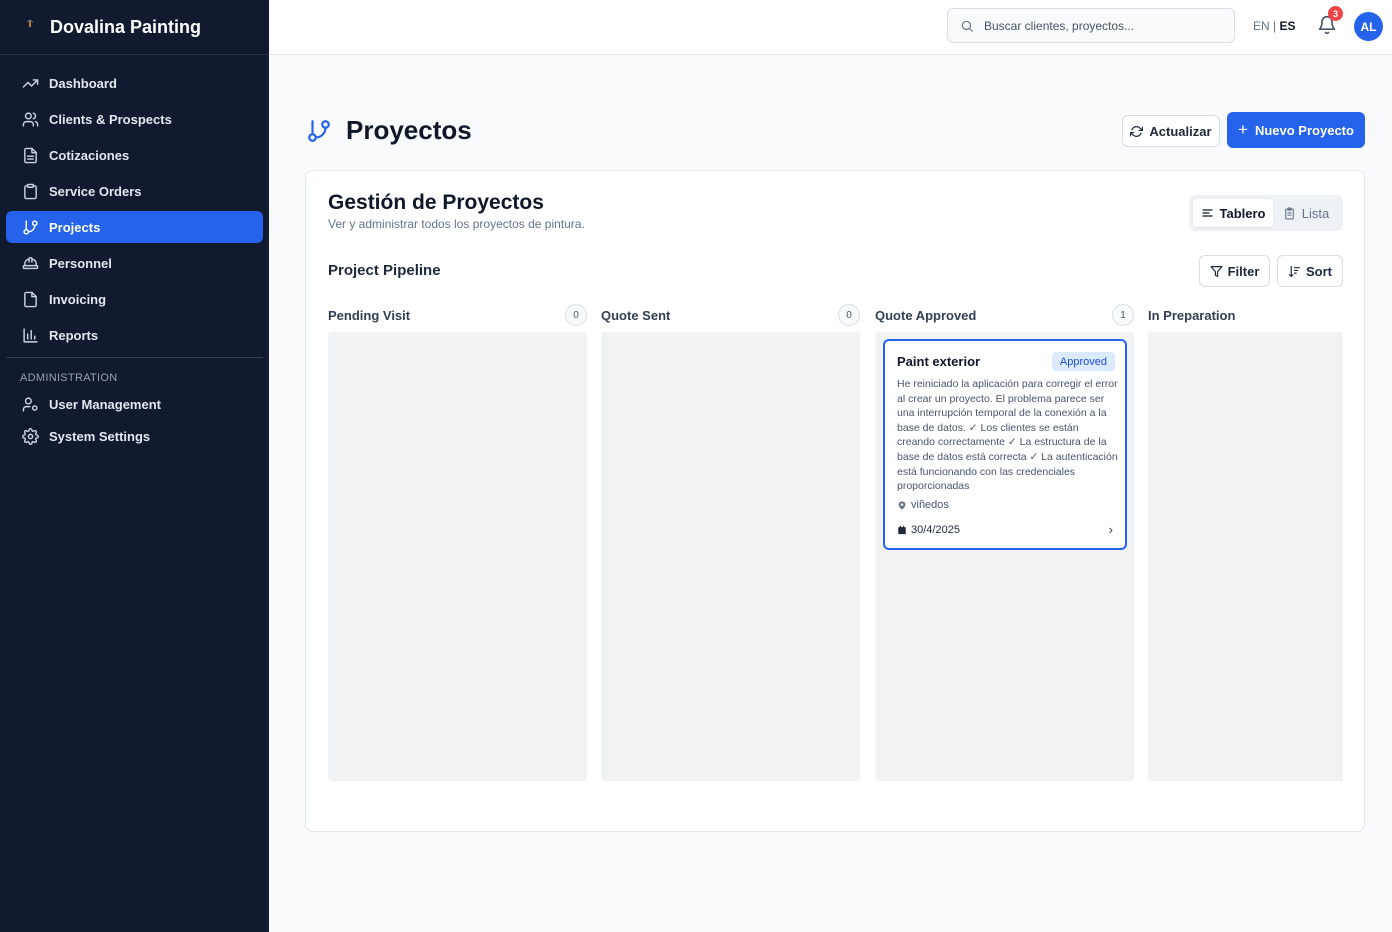 The image size is (1392, 932). What do you see at coordinates (1287, 26) in the screenshot?
I see `lang-es: ES` at bounding box center [1287, 26].